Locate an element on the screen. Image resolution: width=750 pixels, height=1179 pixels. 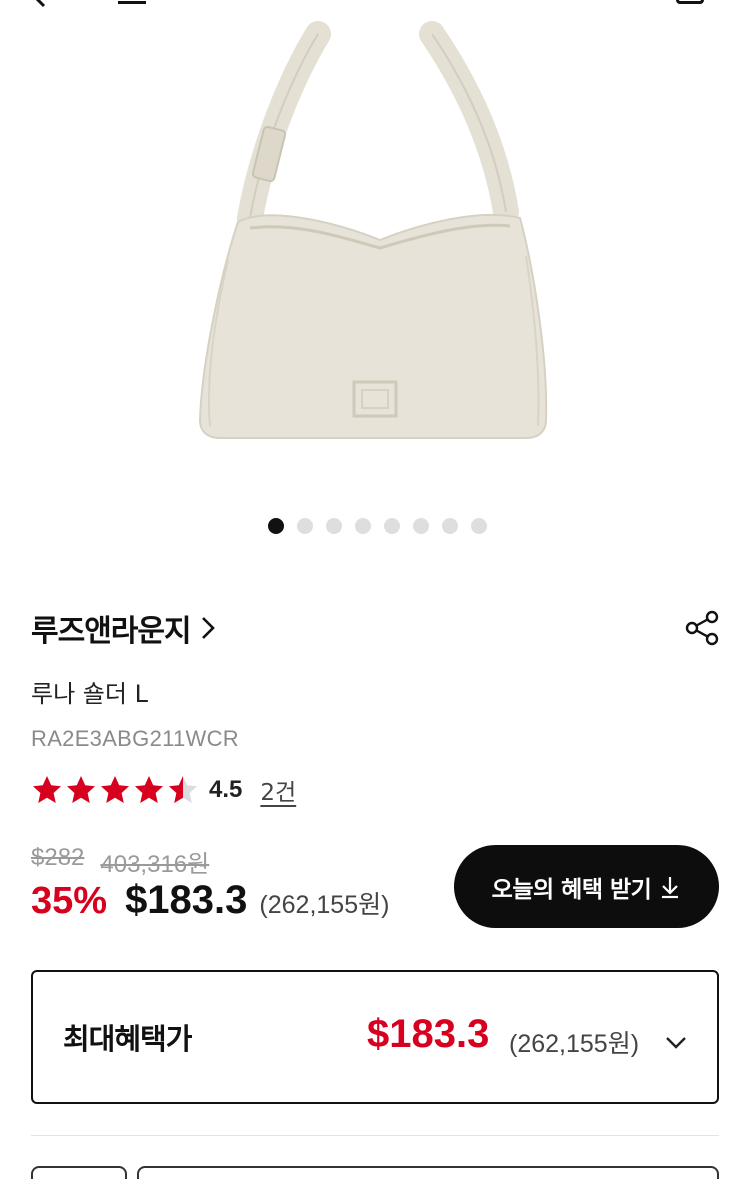
rating-value: 4.5 is located at coordinates (226, 789).